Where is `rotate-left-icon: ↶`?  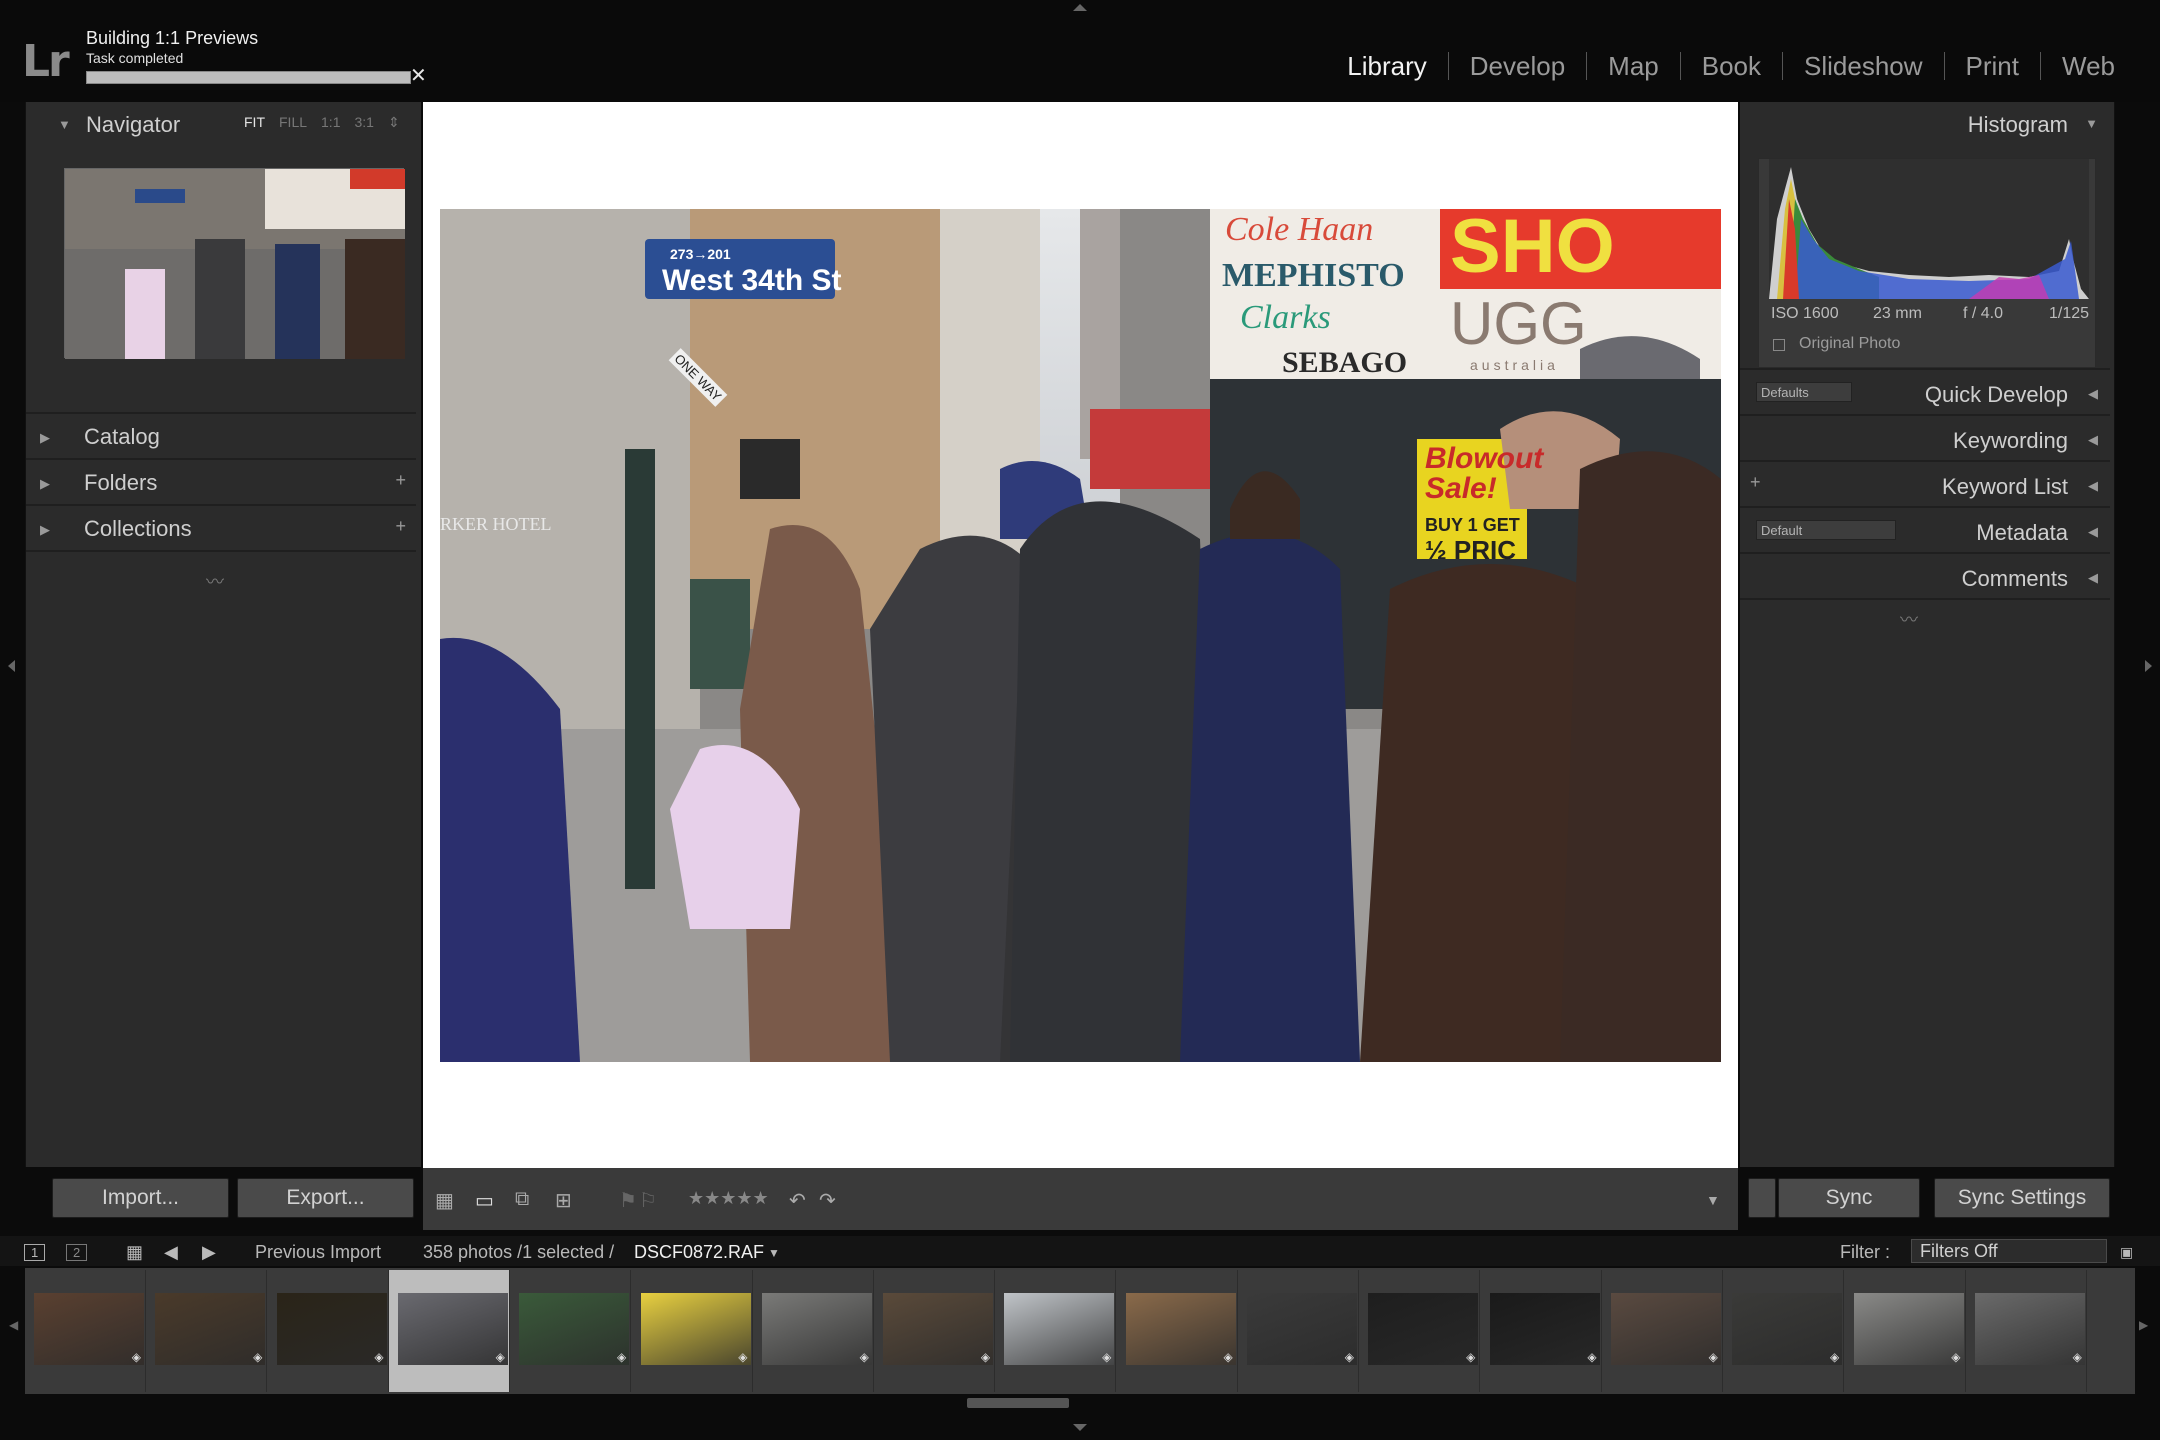
rotate-left-icon: ↶ is located at coordinates (797, 1200).